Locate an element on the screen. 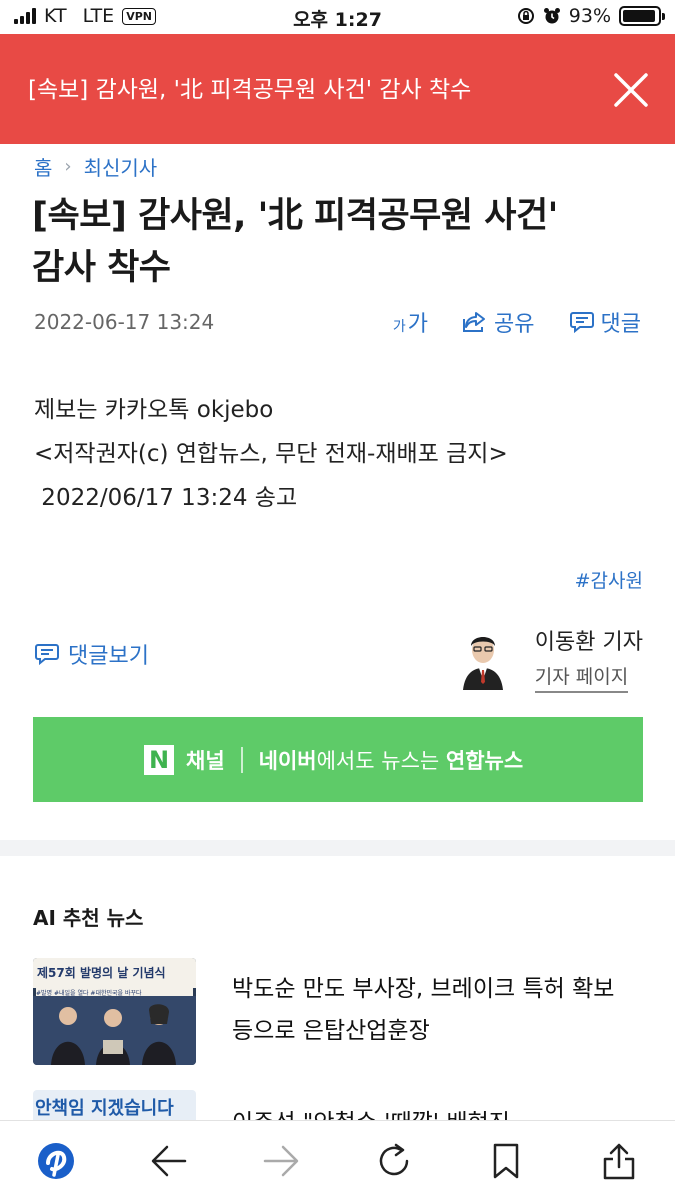 The image size is (675, 1200). battery-icon is located at coordinates (642, 16).